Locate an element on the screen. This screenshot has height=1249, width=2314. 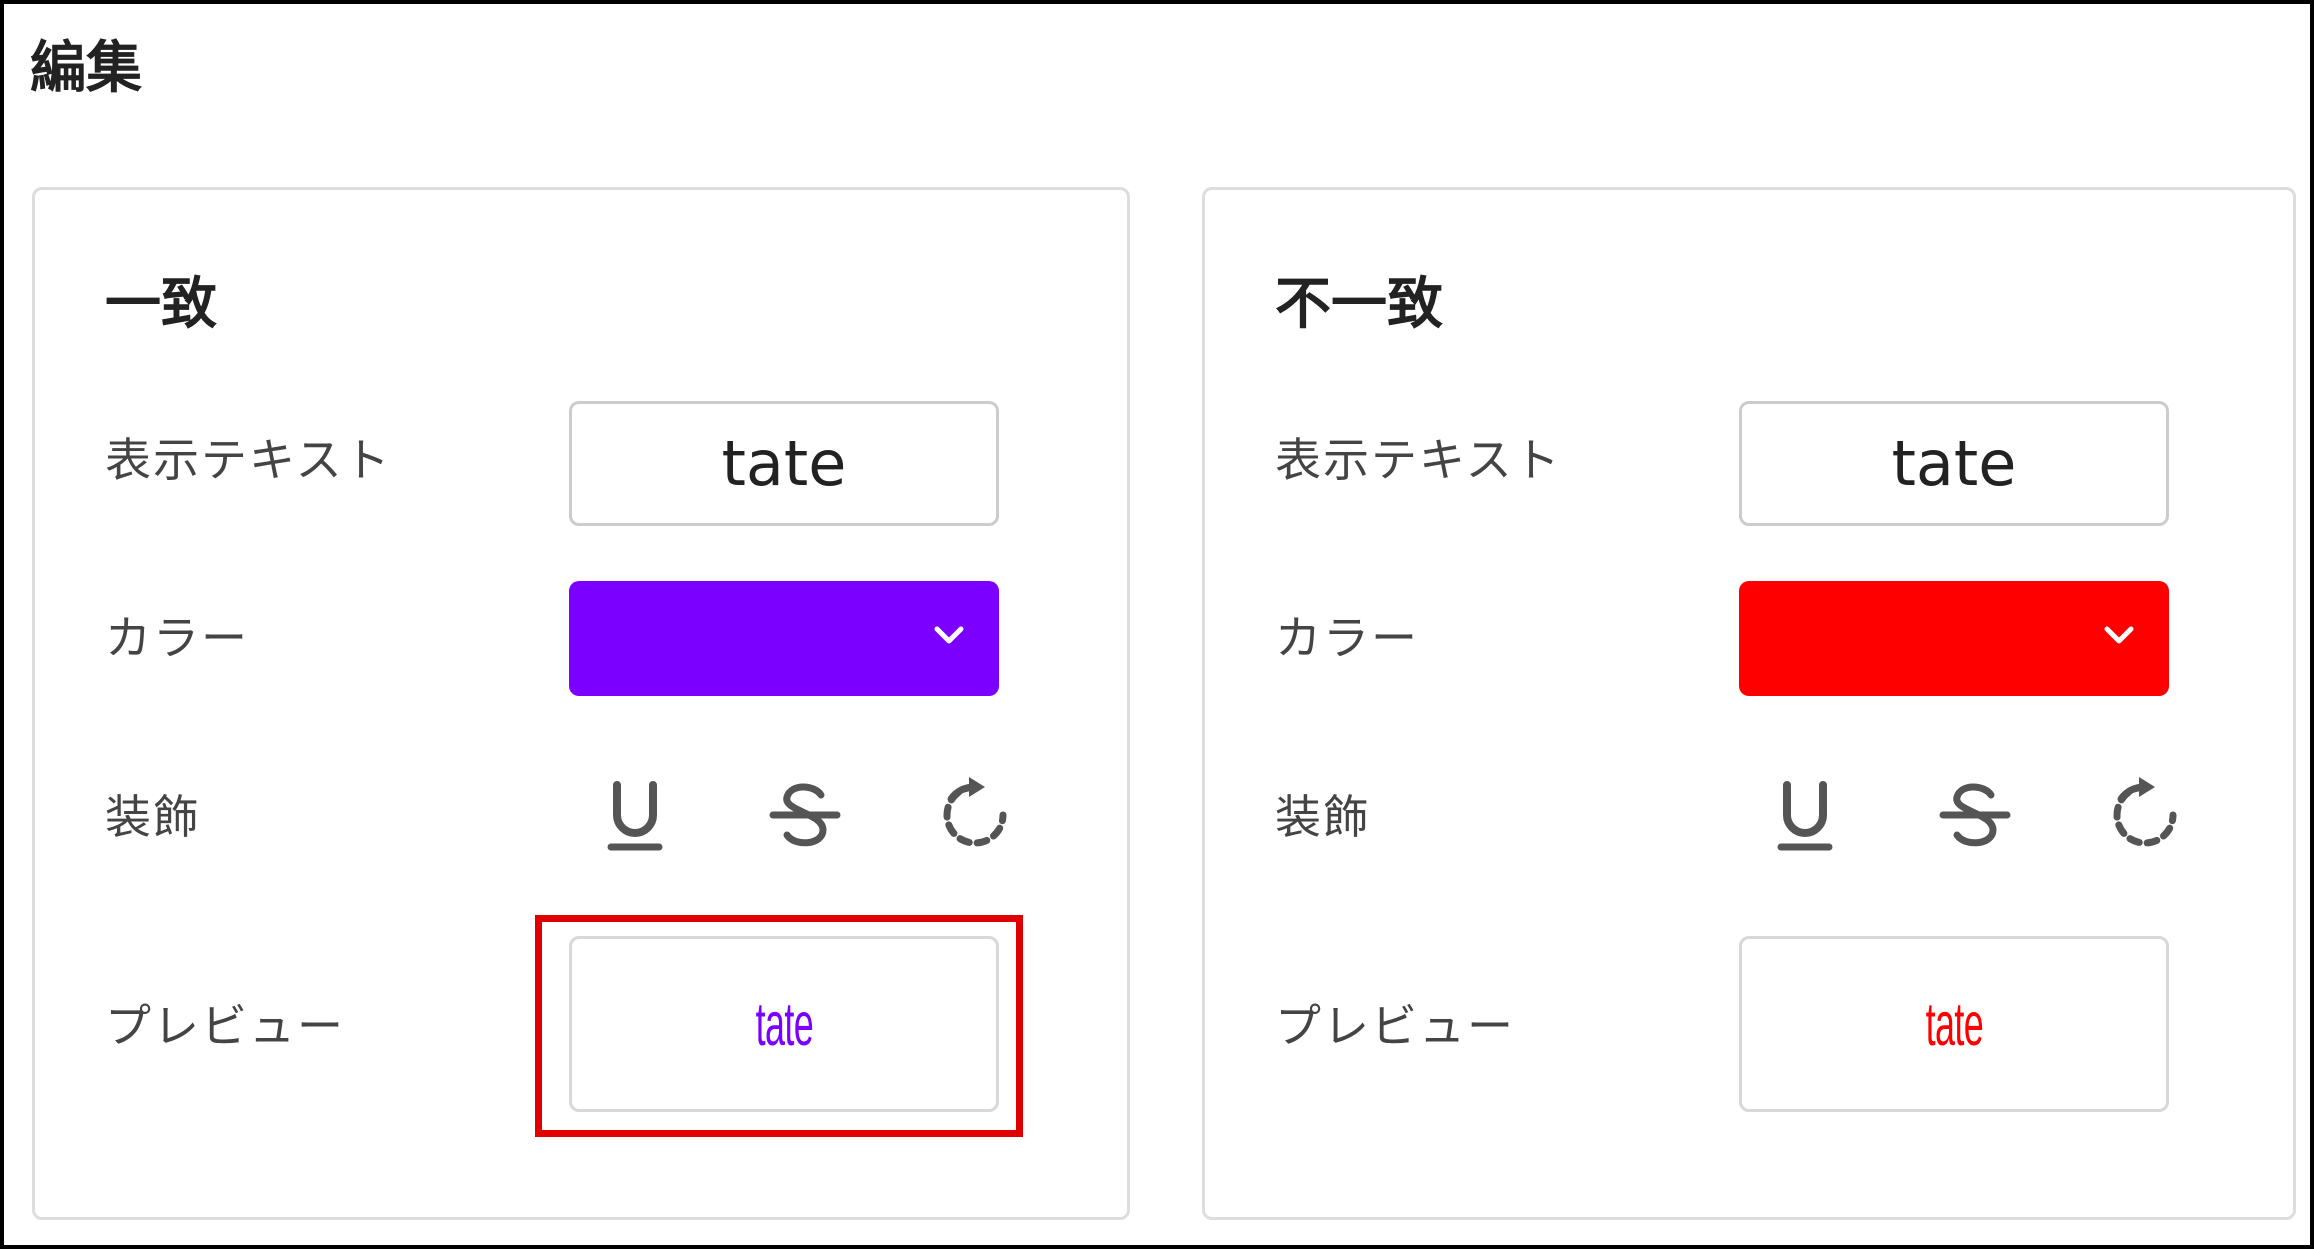
panel-title-mismatch: 不一致 is located at coordinates (1359, 304).